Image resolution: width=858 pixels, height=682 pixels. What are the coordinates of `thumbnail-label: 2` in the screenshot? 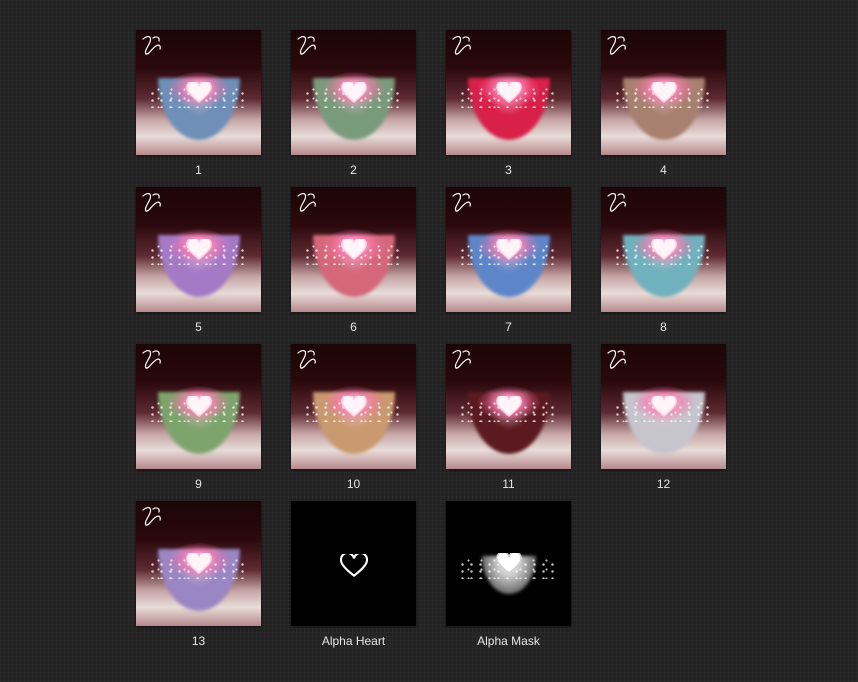 It's located at (353, 170).